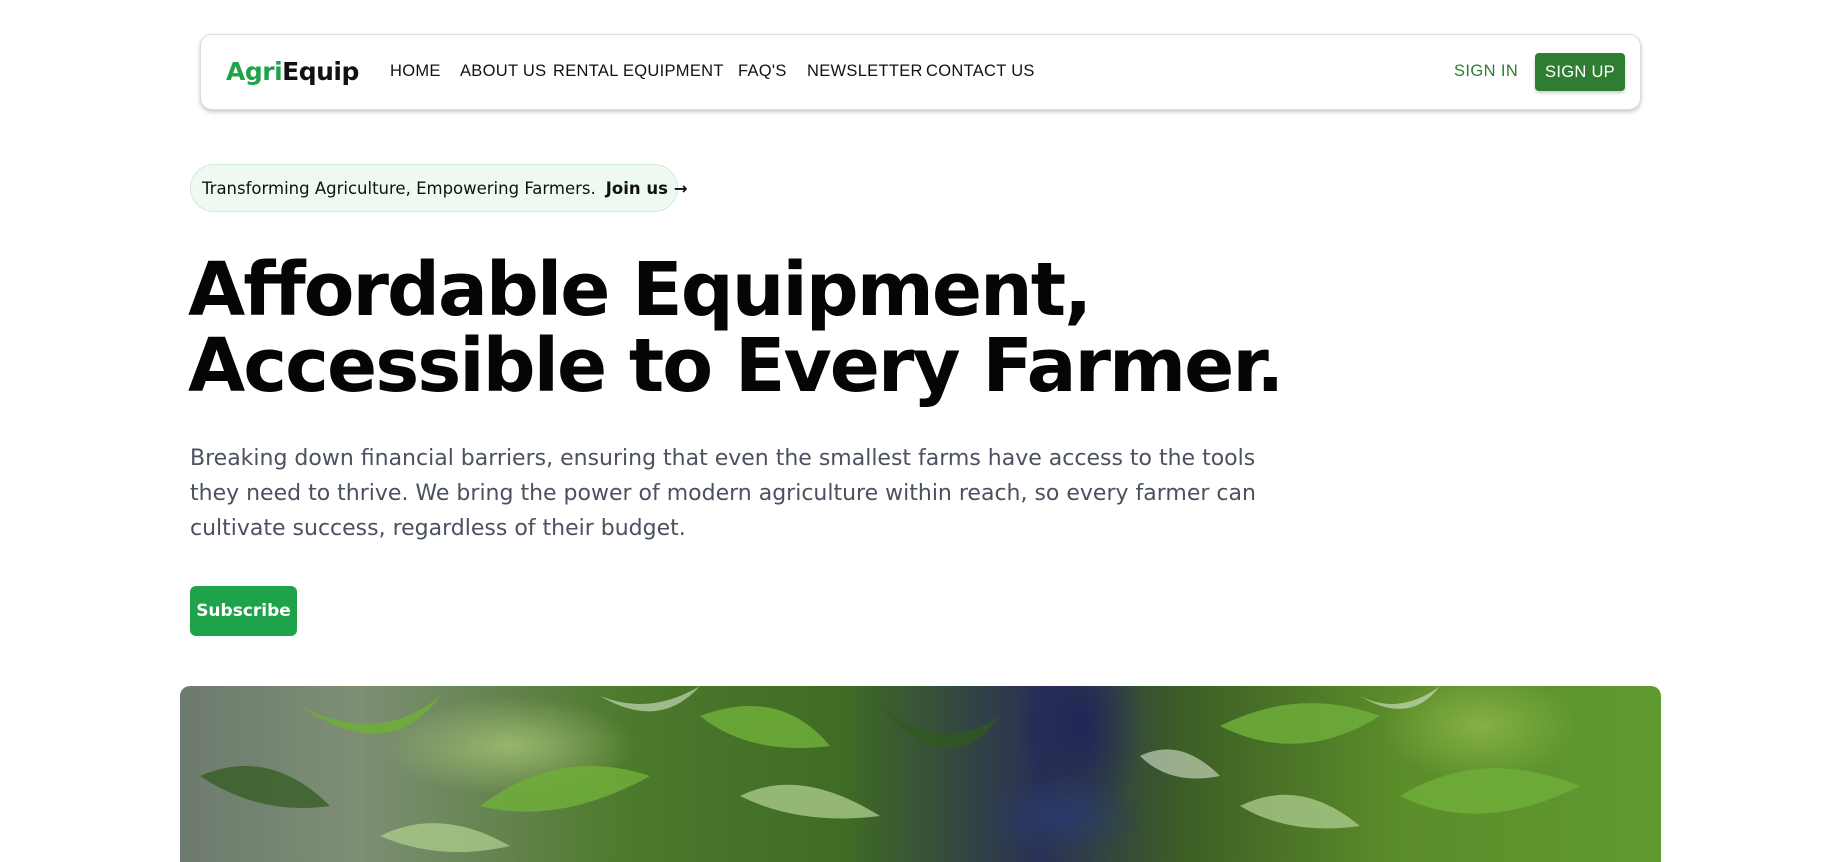 This screenshot has height=862, width=1841. What do you see at coordinates (640, 290) in the screenshot?
I see `hero-headline-line1: Affordable Equipment,` at bounding box center [640, 290].